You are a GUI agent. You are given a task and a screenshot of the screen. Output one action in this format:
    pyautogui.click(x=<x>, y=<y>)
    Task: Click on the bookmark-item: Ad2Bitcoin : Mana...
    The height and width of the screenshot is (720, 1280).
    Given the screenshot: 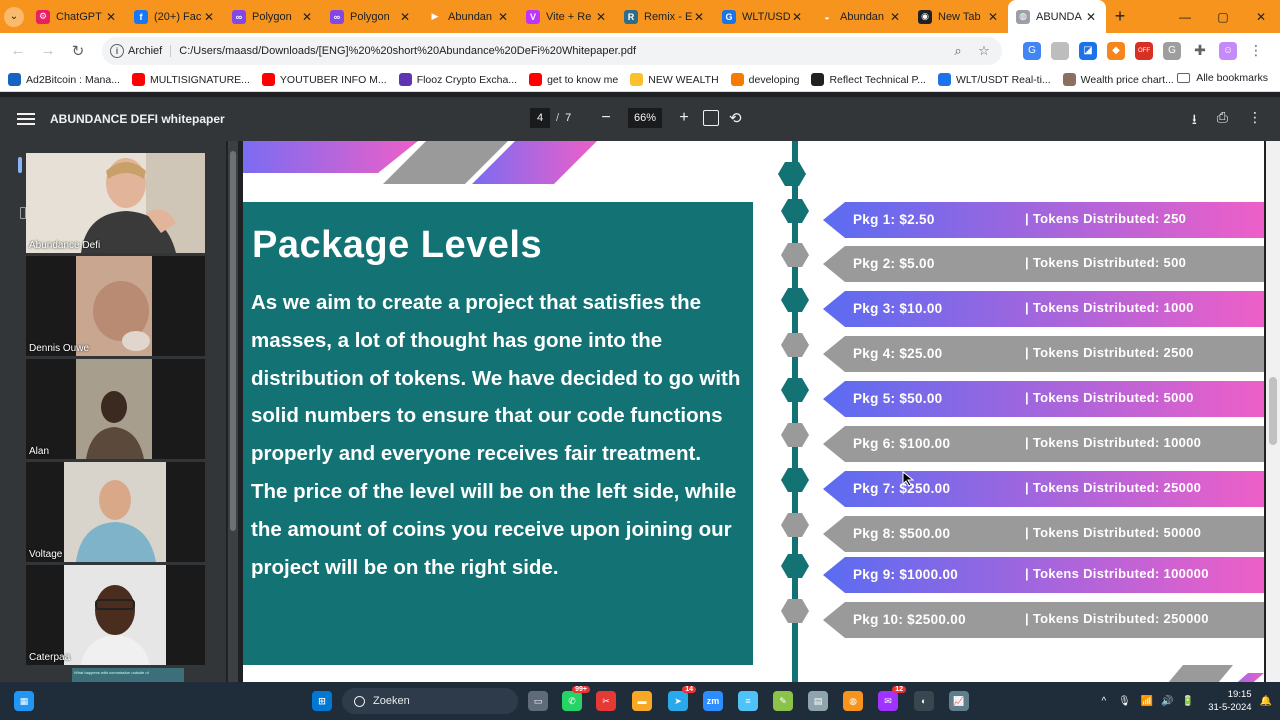 What is the action you would take?
    pyautogui.click(x=64, y=79)
    